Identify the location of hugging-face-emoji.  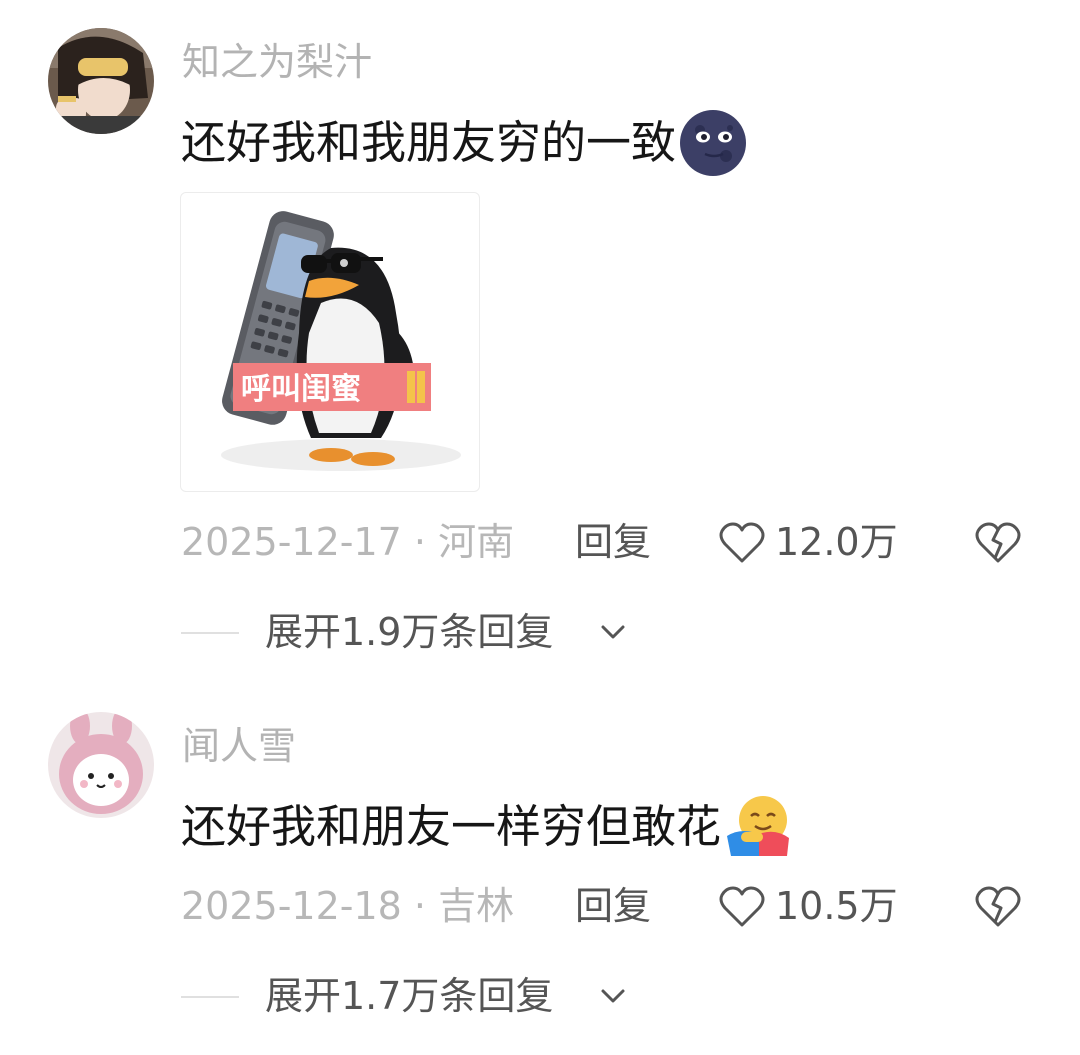
(758, 826).